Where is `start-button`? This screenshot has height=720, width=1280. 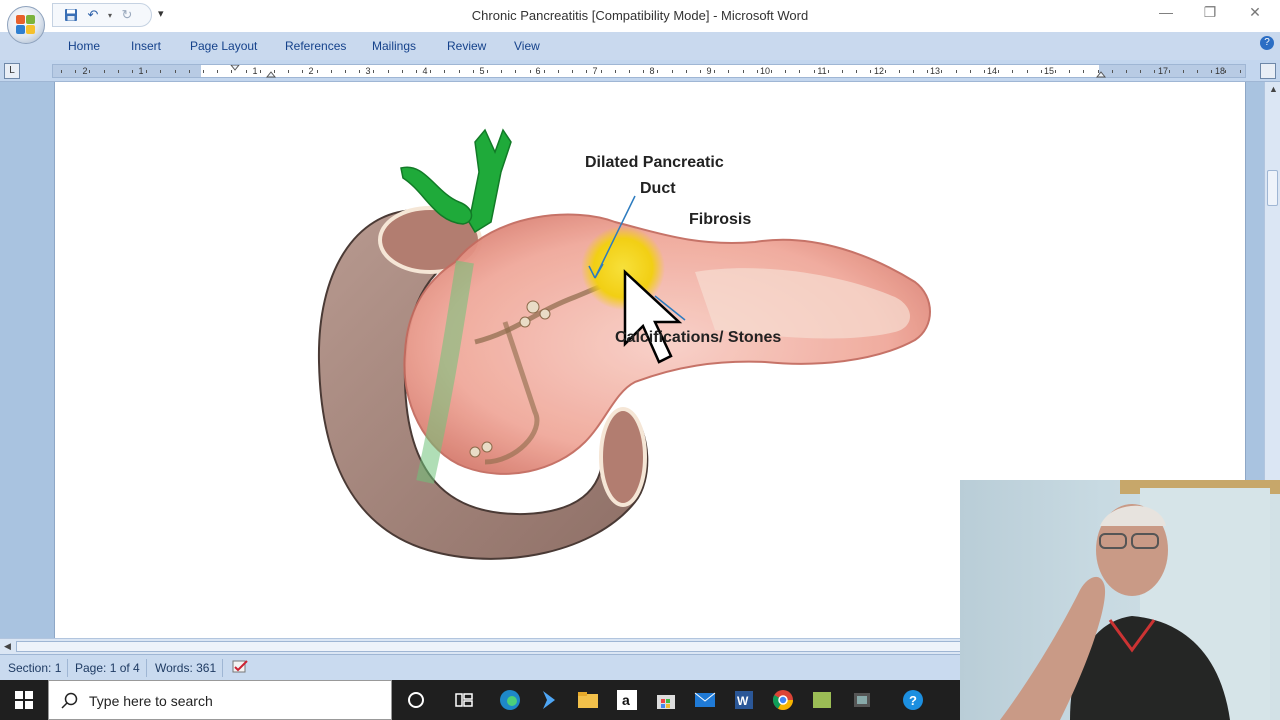 start-button is located at coordinates (24, 700).